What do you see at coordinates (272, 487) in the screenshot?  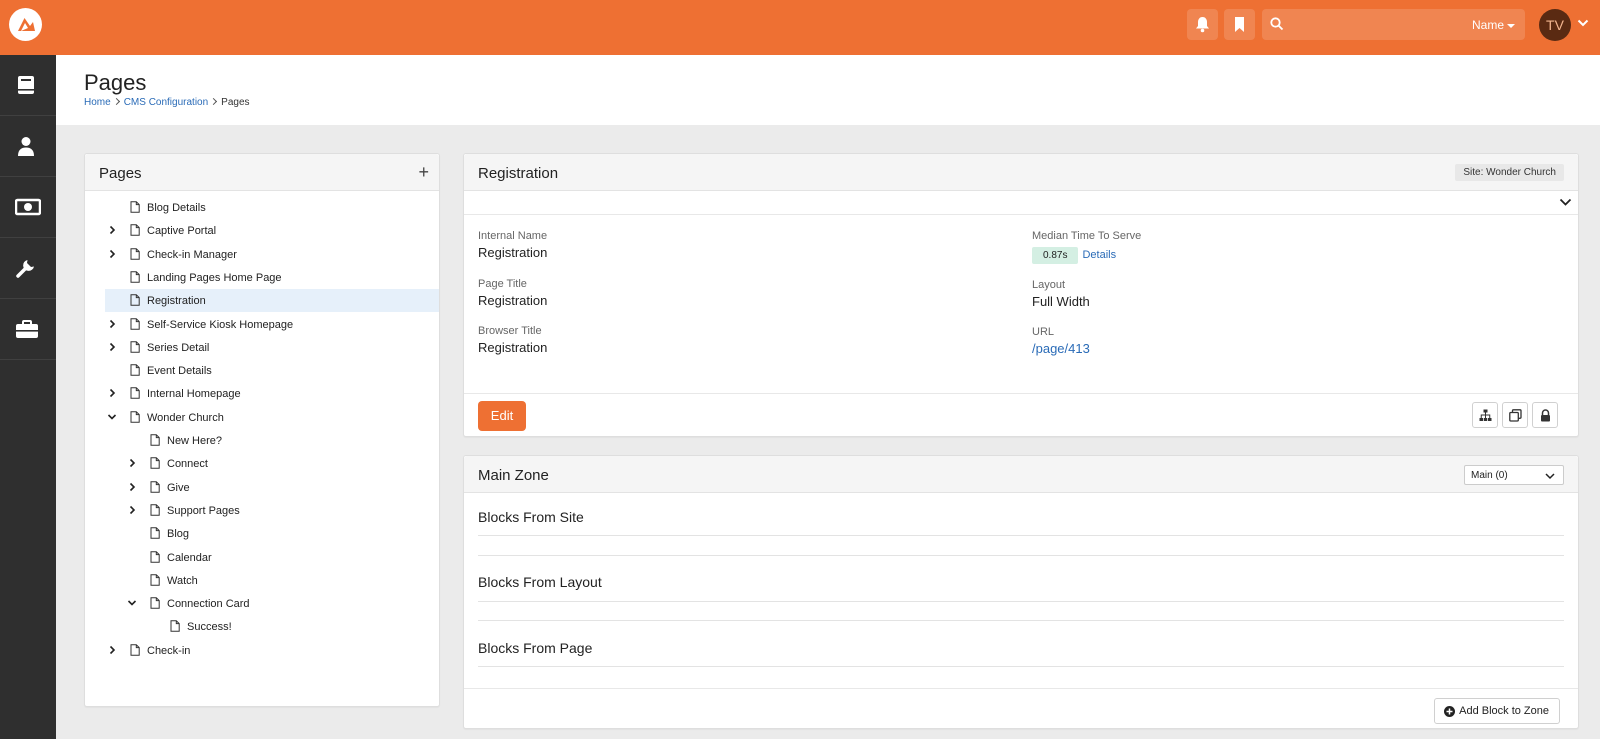 I see `tree-item: Give` at bounding box center [272, 487].